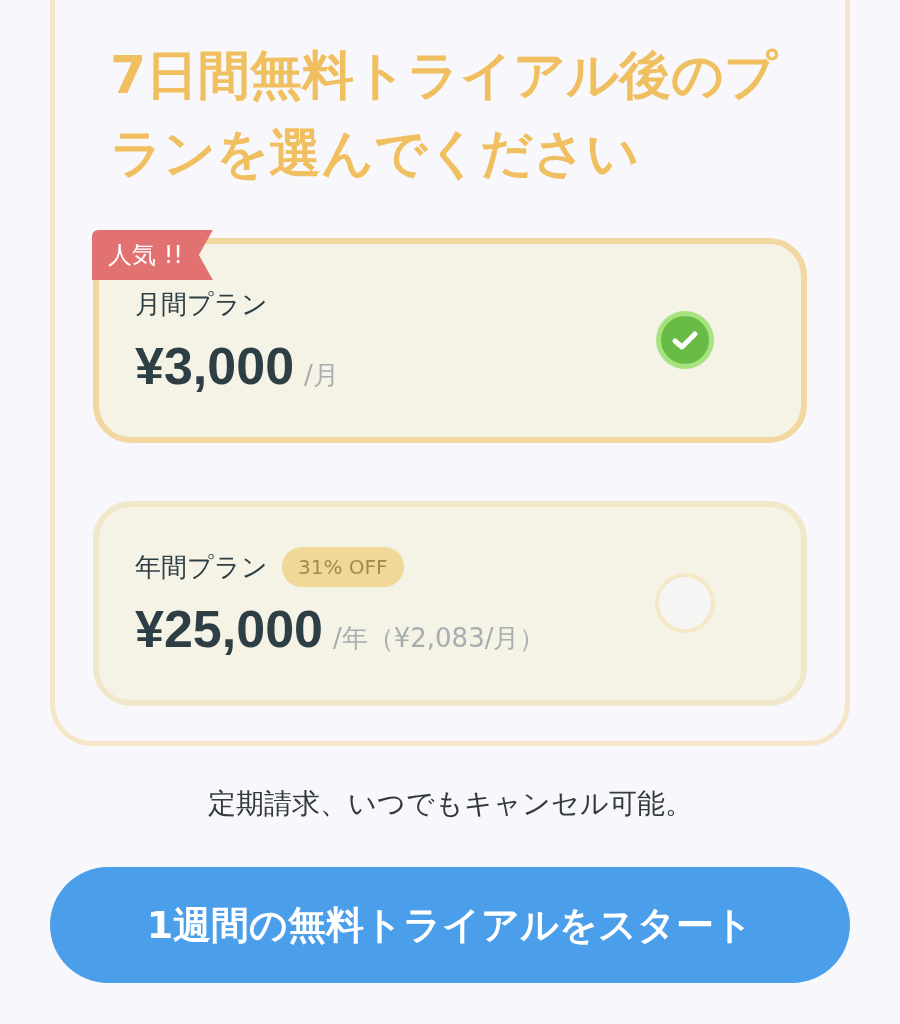 The height and width of the screenshot is (1024, 900). Describe the element at coordinates (445, 114) in the screenshot. I see `plan-heading: 7日間無料トライアル後のプランを選んでください` at that location.